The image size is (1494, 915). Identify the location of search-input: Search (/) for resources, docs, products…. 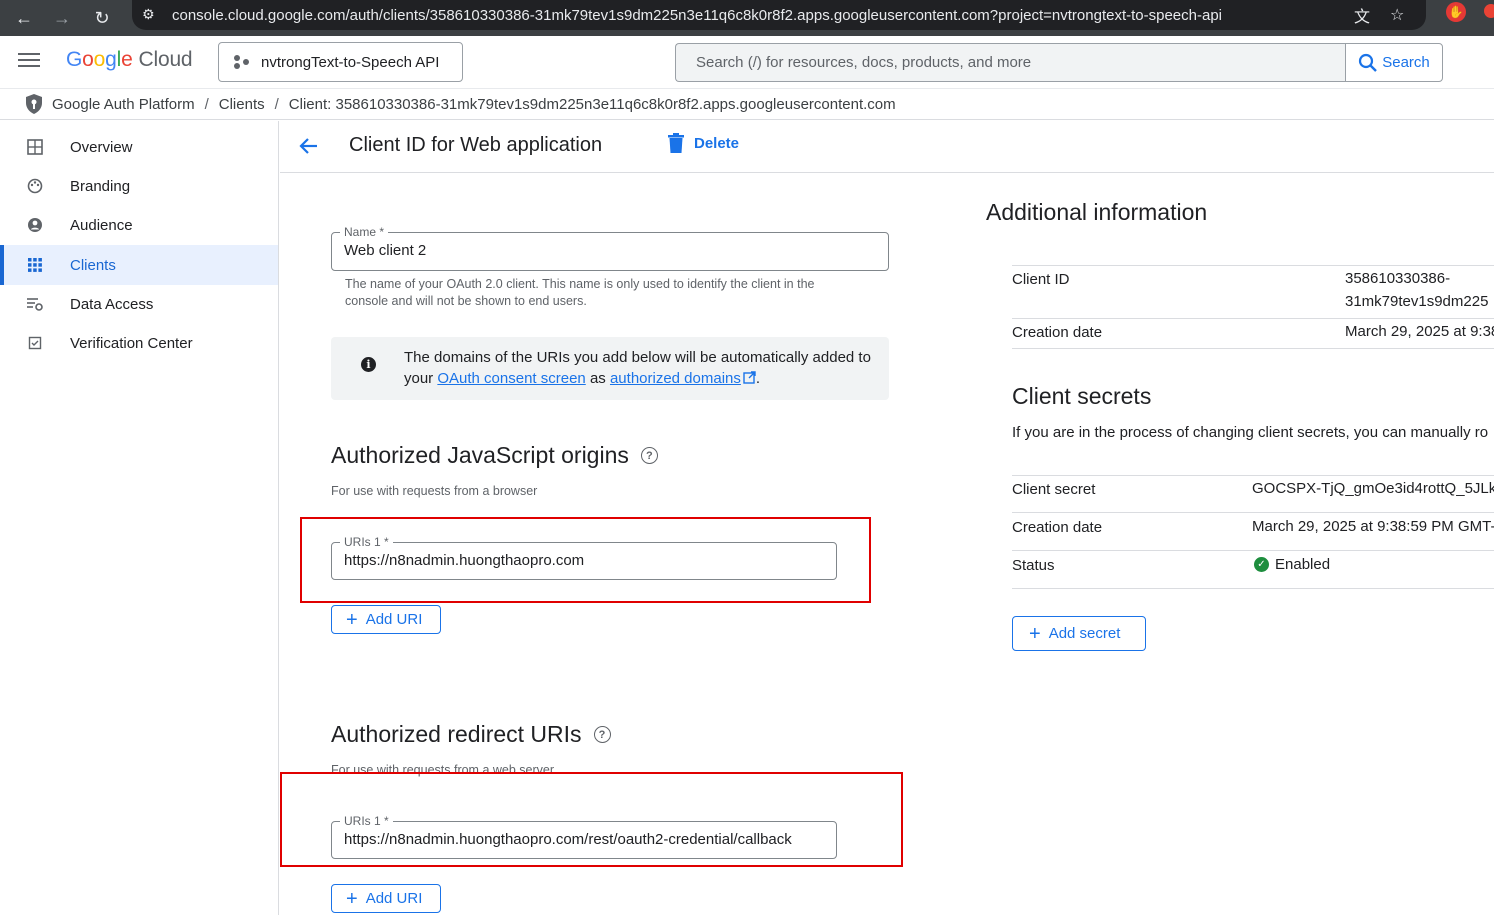
(1010, 62).